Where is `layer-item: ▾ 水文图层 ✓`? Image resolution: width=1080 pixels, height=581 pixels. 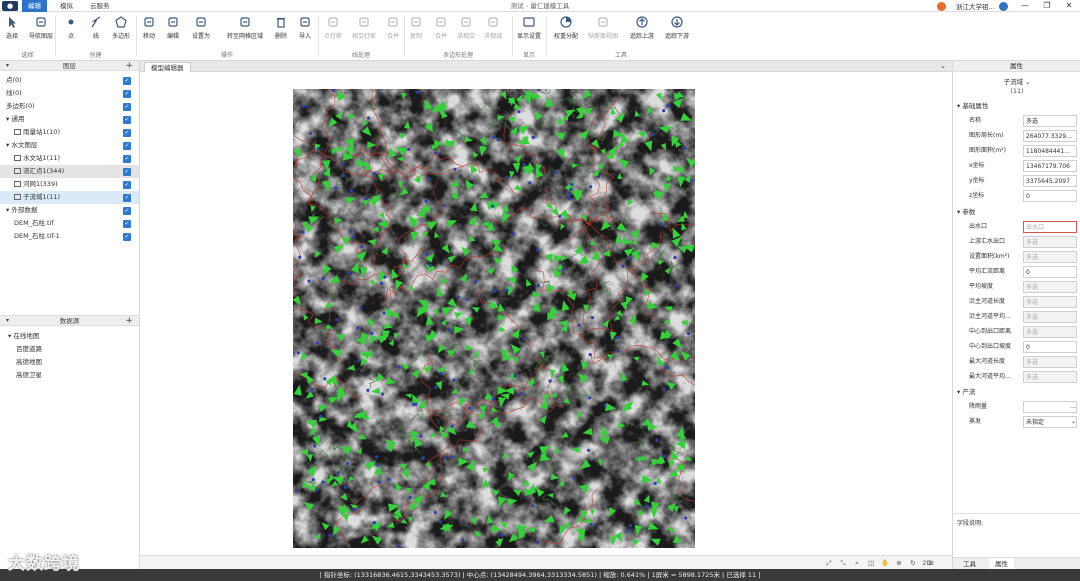 layer-item: ▾ 水文图层 ✓ is located at coordinates (69, 145).